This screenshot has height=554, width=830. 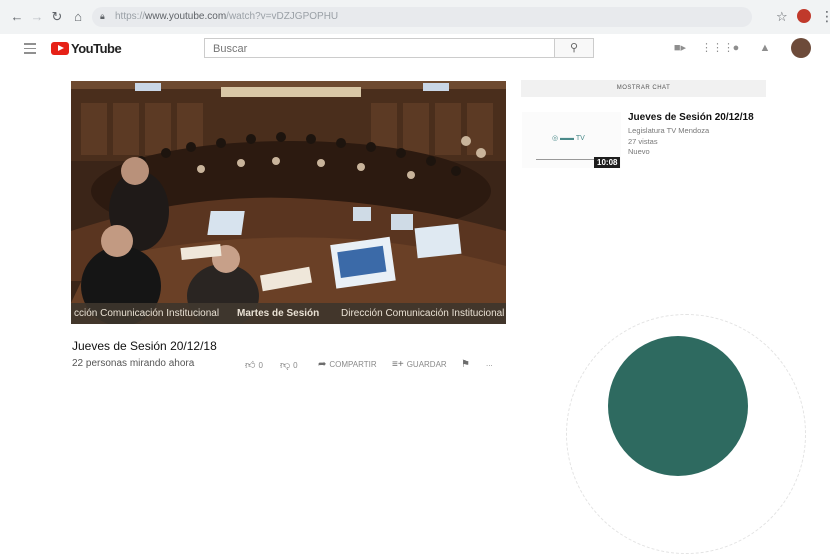 I want to click on notifications-icon: ▲, so click(x=765, y=48).